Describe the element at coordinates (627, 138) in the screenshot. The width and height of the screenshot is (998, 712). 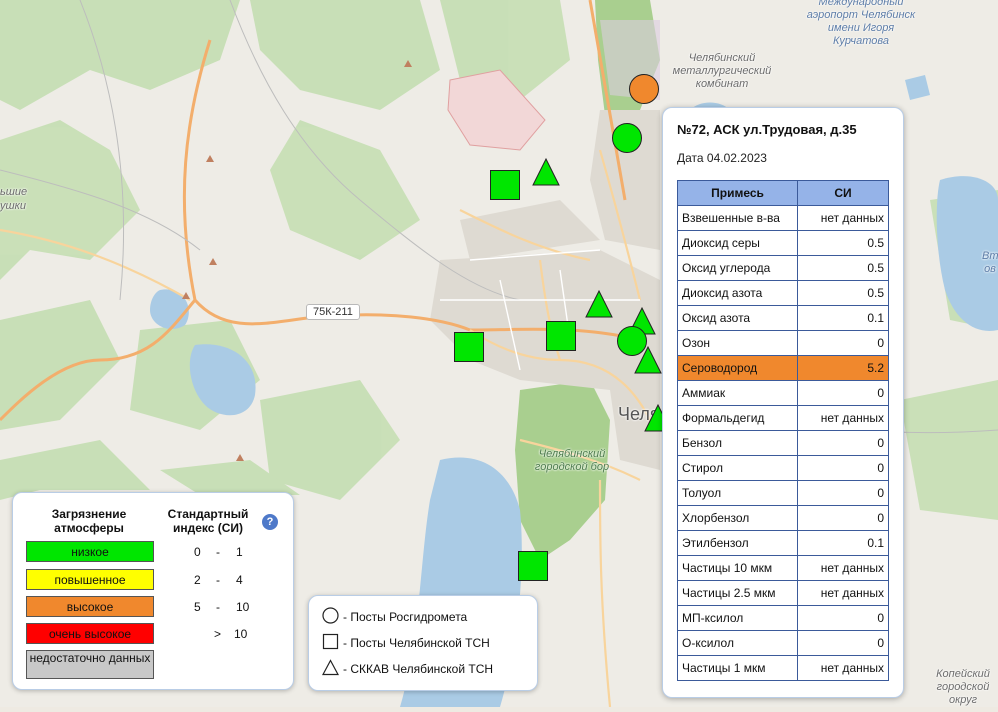
I see `station-marker-circle` at that location.